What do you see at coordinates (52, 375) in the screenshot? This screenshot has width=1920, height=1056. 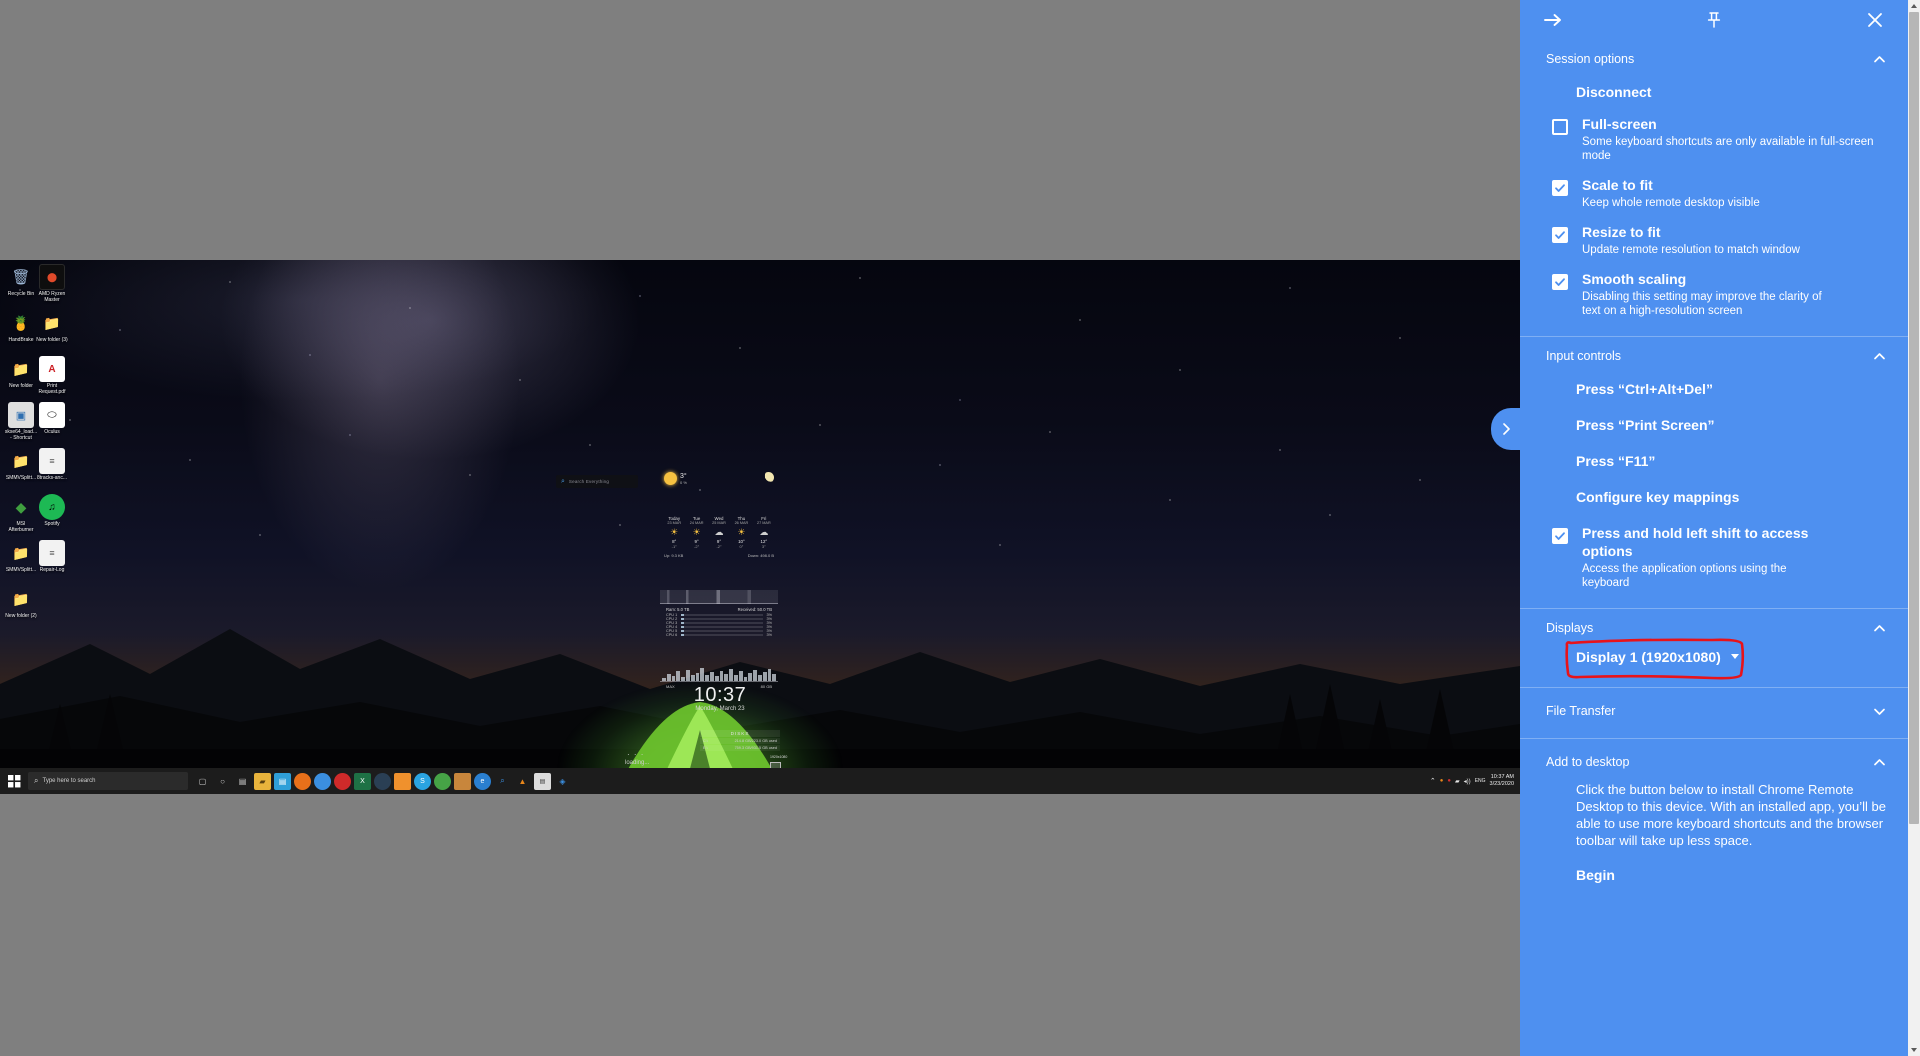 I see `desktop-icon: A Print Request.pdf` at bounding box center [52, 375].